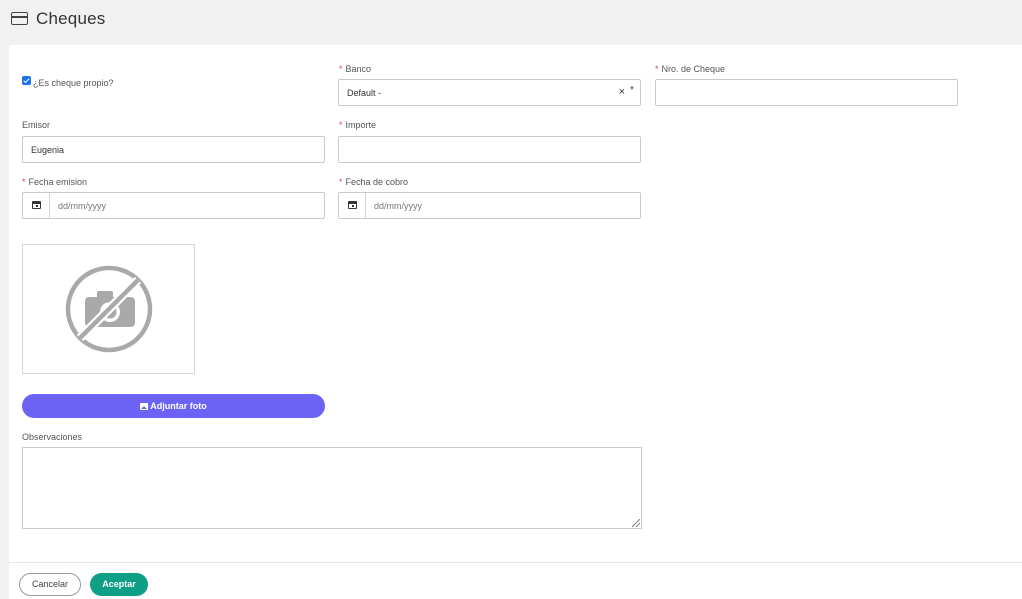 The height and width of the screenshot is (599, 1022). What do you see at coordinates (71, 18) in the screenshot?
I see `page-title: Cheques` at bounding box center [71, 18].